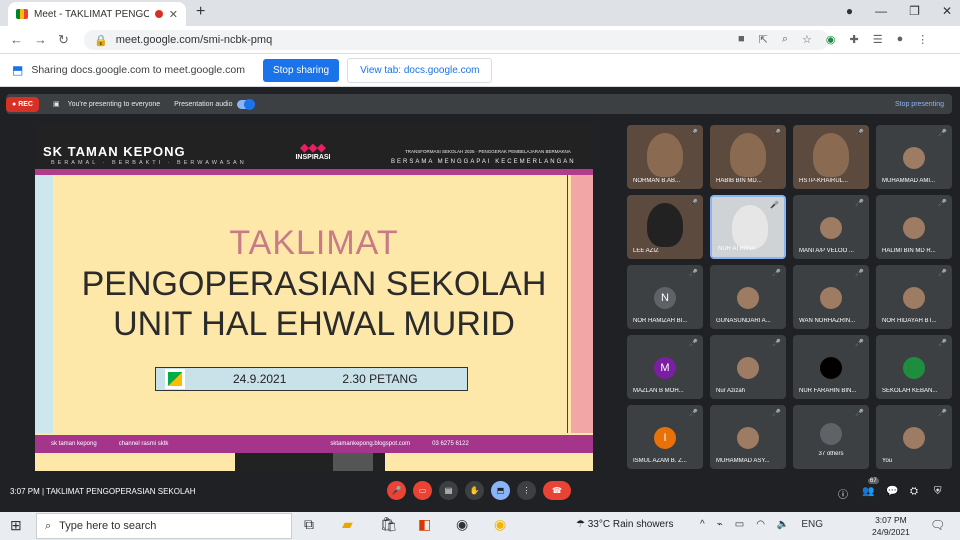 The image size is (960, 540). What do you see at coordinates (891, 526) in the screenshot?
I see `taskbar-clock: 3:07 PM 24/9/2021` at bounding box center [891, 526].